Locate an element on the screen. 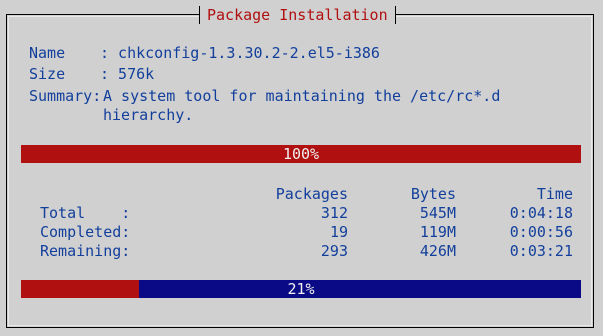 This screenshot has width=603, height=336. summary-continuation: hierarchy. is located at coordinates (148, 115).